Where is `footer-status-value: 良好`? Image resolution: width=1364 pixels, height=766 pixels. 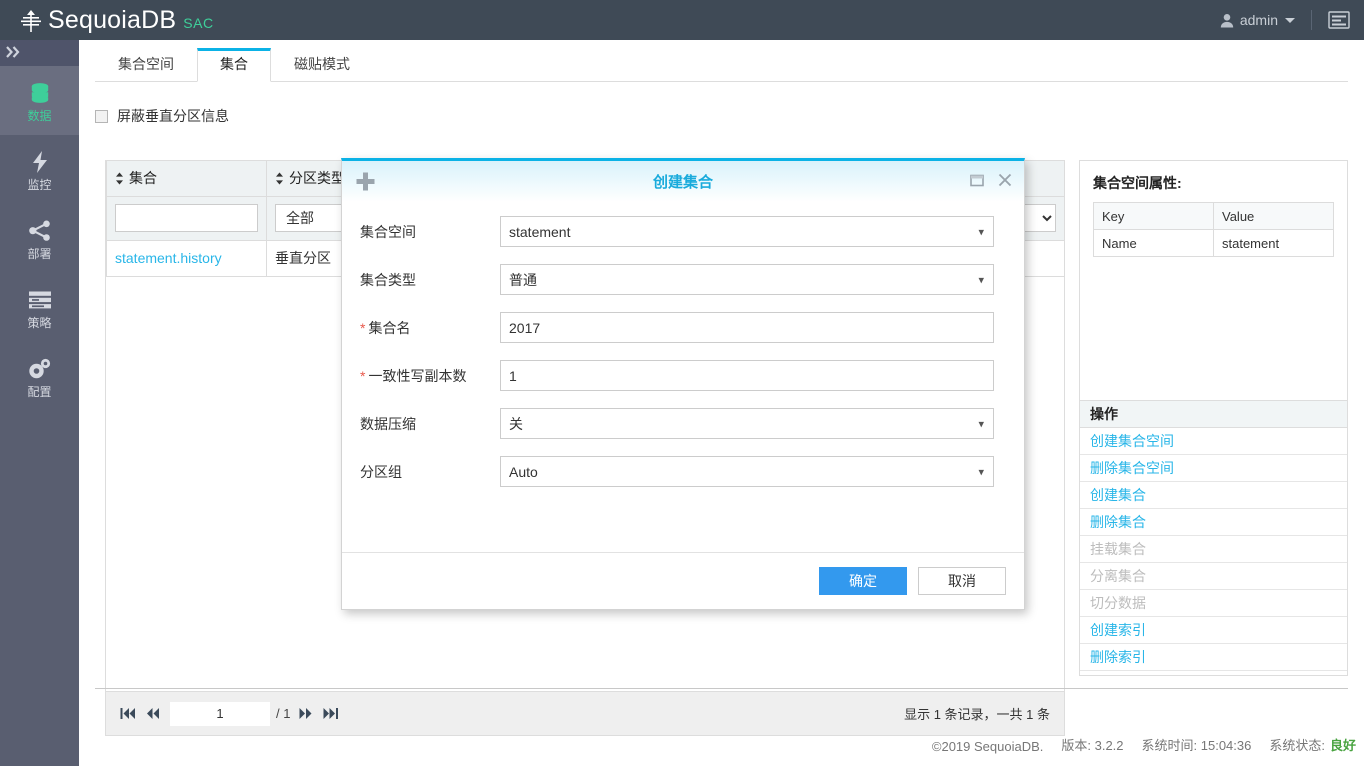
footer-status-value: 良好 is located at coordinates (1342, 745).